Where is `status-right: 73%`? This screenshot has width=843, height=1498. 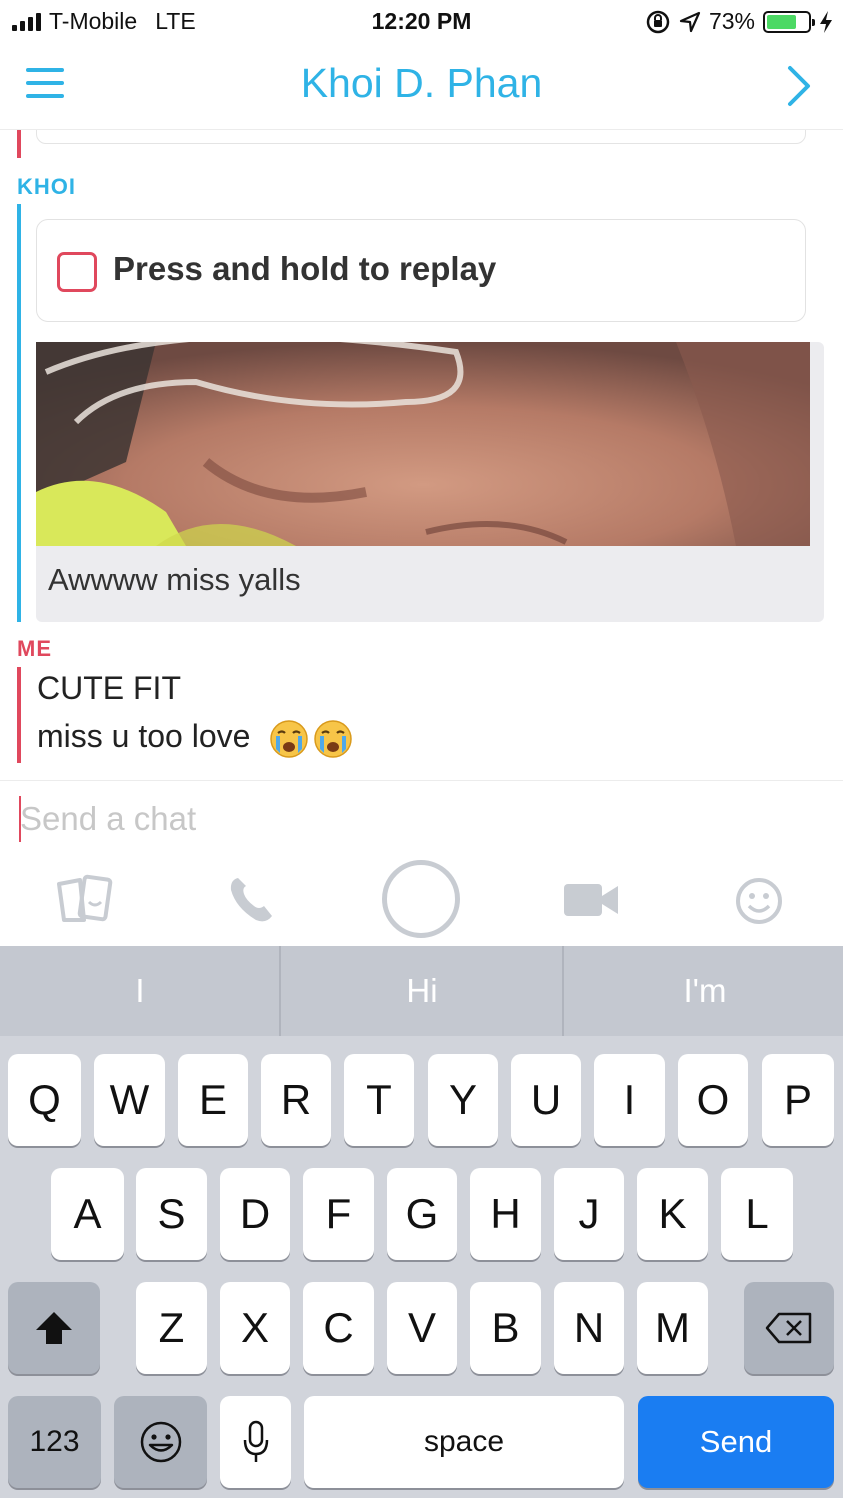
status-right: 73% is located at coordinates (739, 21).